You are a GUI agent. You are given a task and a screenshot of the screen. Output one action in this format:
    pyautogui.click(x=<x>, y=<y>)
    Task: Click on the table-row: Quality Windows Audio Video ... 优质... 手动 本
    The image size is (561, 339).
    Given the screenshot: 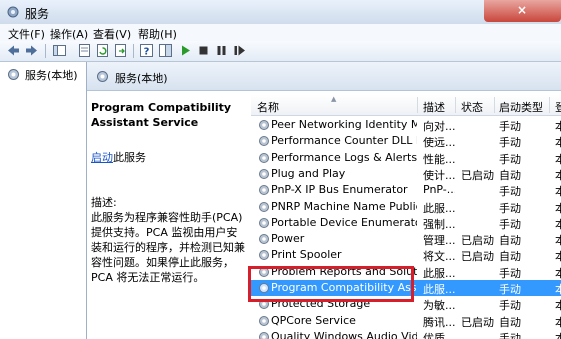 What is the action you would take?
    pyautogui.click(x=406, y=334)
    